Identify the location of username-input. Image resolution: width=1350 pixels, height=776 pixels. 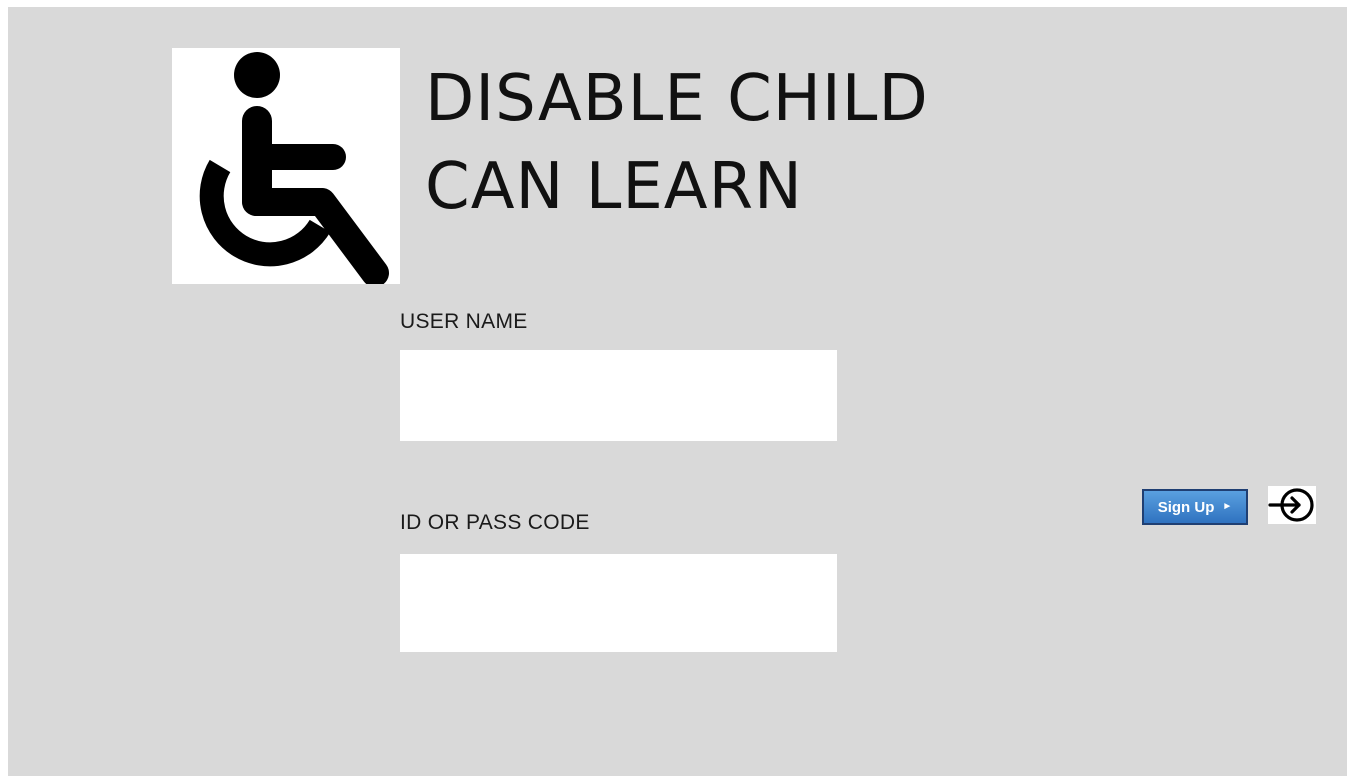
(618, 395).